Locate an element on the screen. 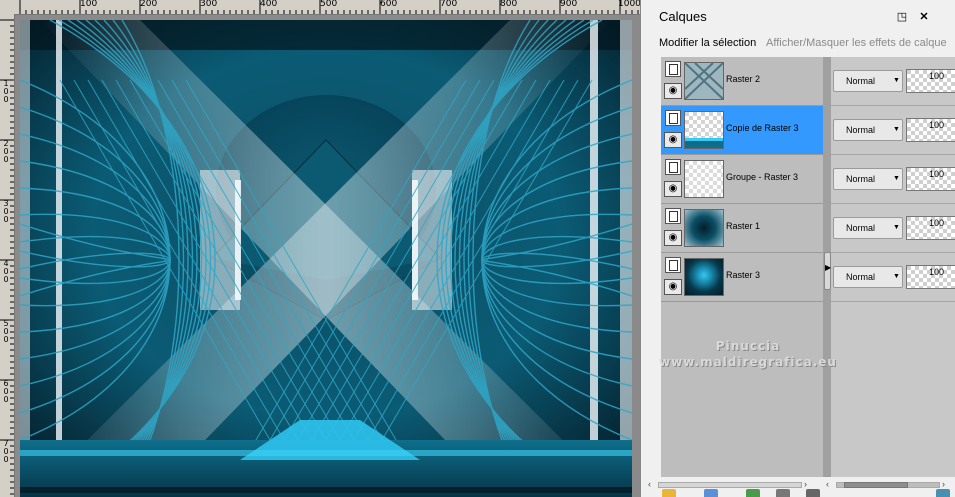  scroll-track is located at coordinates (730, 485).